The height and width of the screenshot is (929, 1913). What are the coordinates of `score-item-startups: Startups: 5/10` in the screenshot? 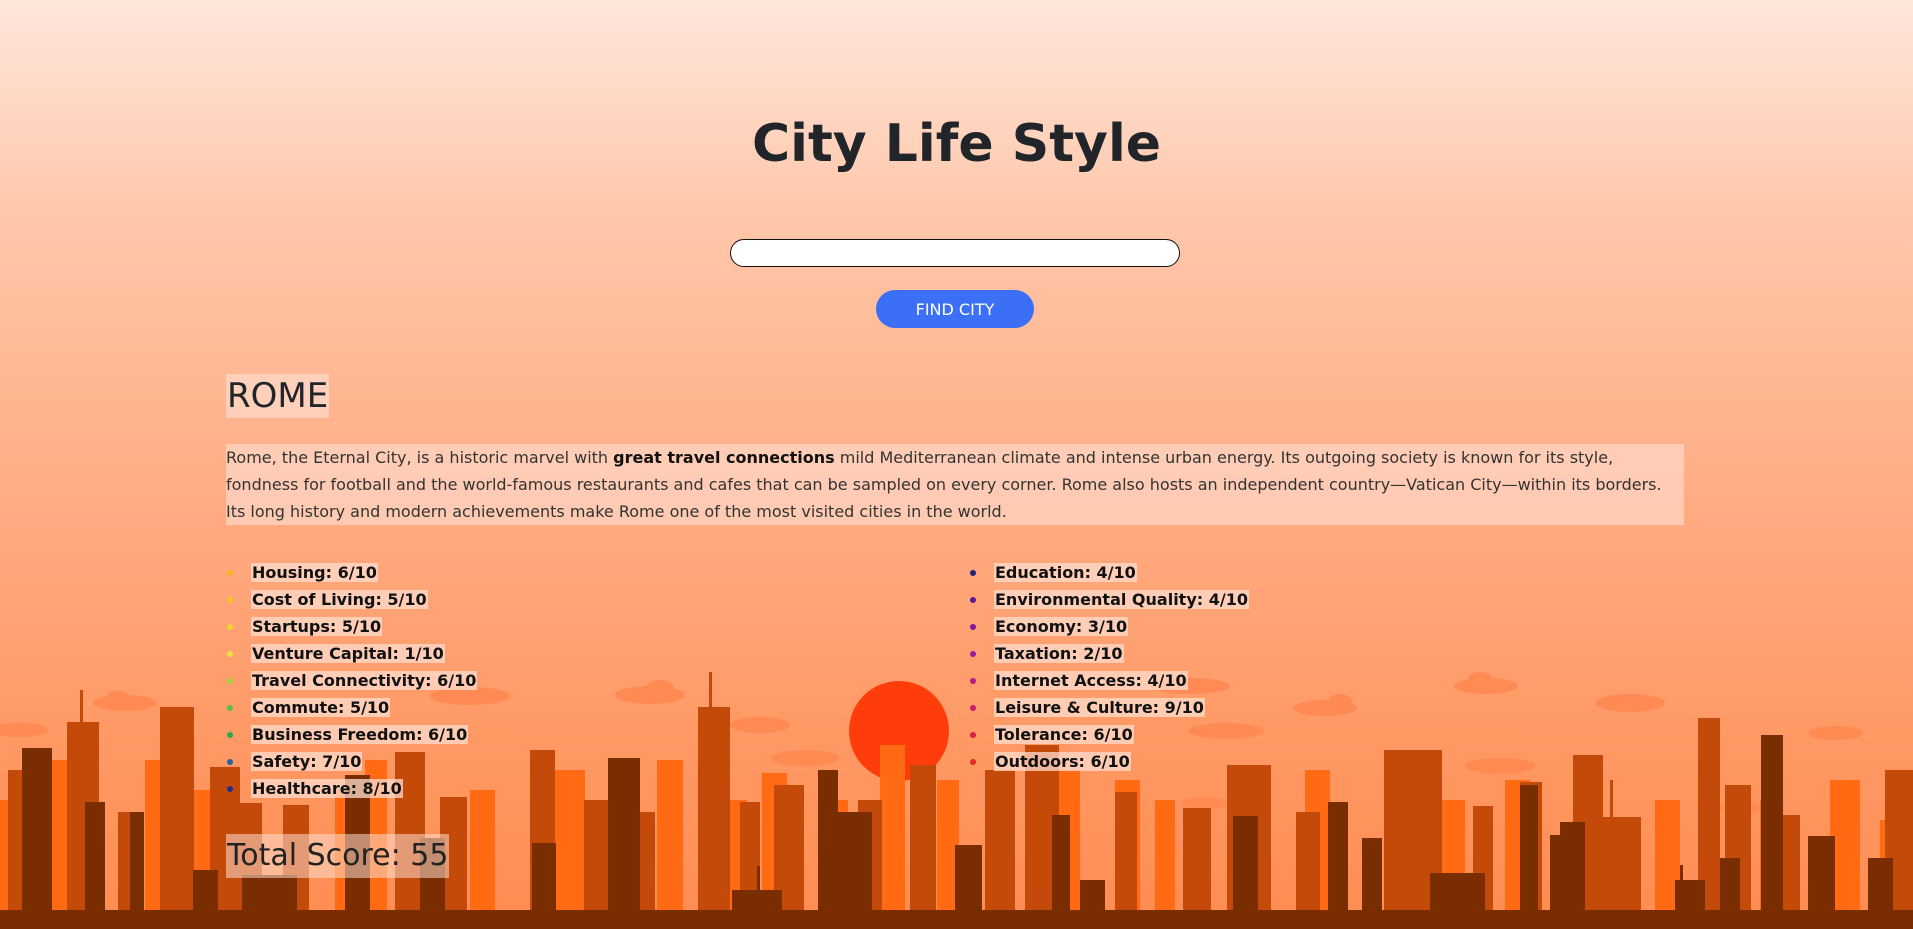 It's located at (351, 626).